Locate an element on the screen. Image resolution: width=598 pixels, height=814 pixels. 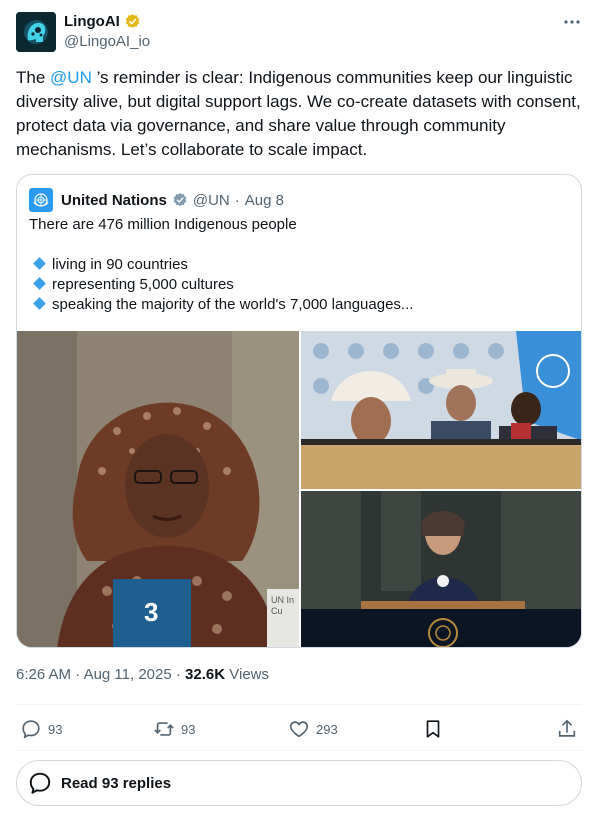
heart-icon is located at coordinates (299, 729).